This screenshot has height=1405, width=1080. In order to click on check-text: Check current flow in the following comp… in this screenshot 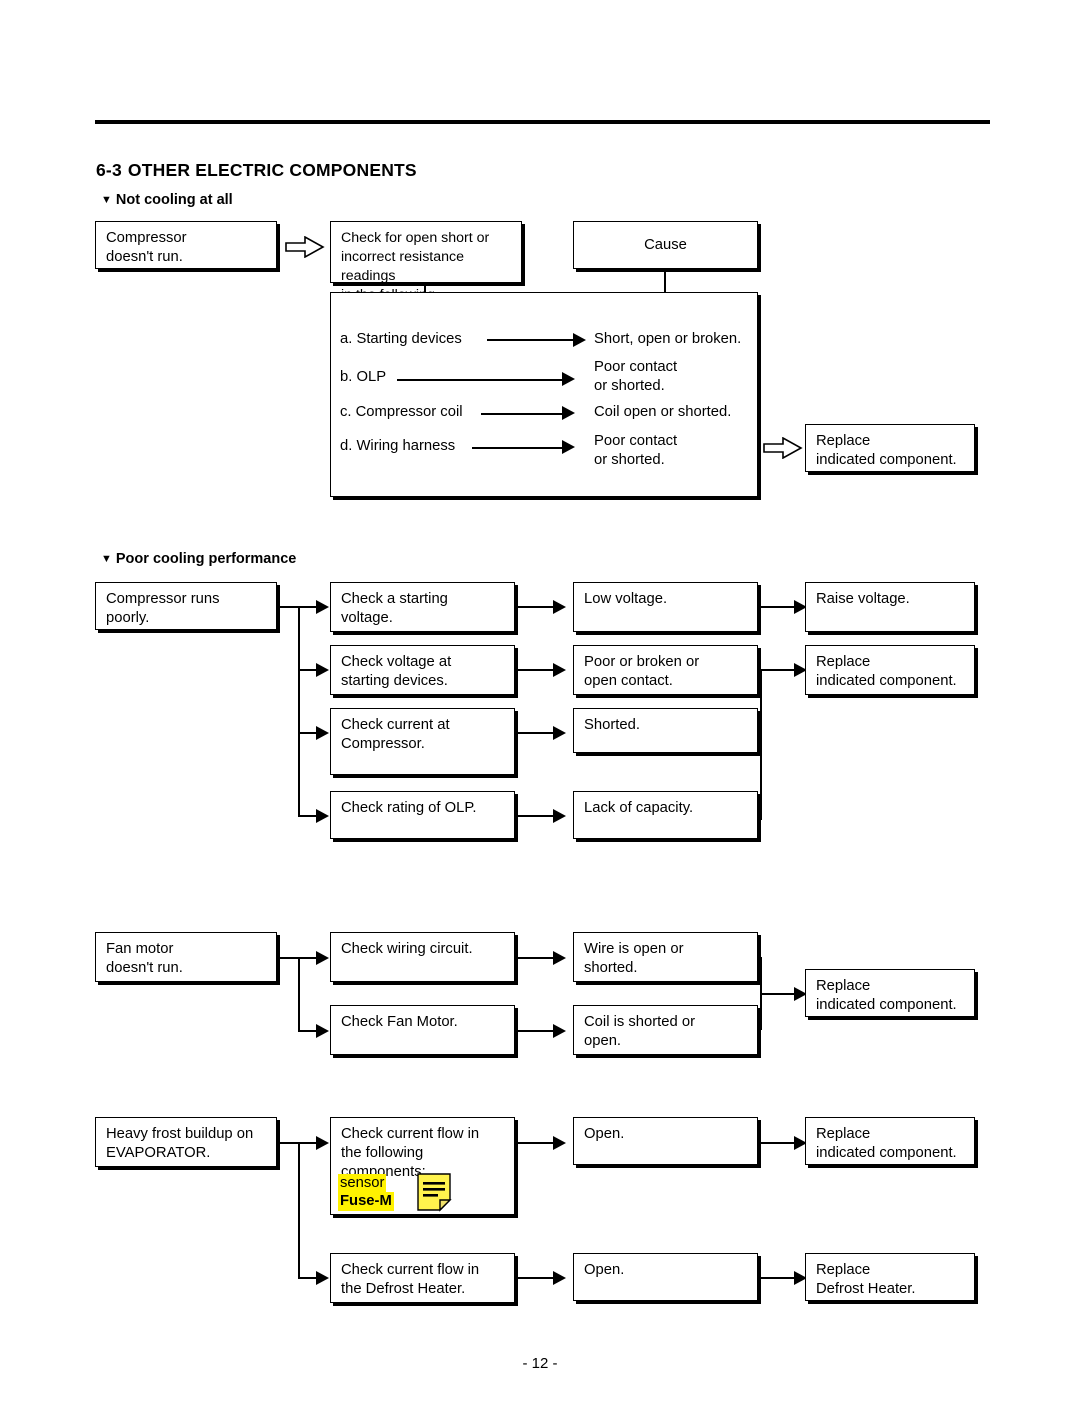, I will do `click(410, 1153)`.